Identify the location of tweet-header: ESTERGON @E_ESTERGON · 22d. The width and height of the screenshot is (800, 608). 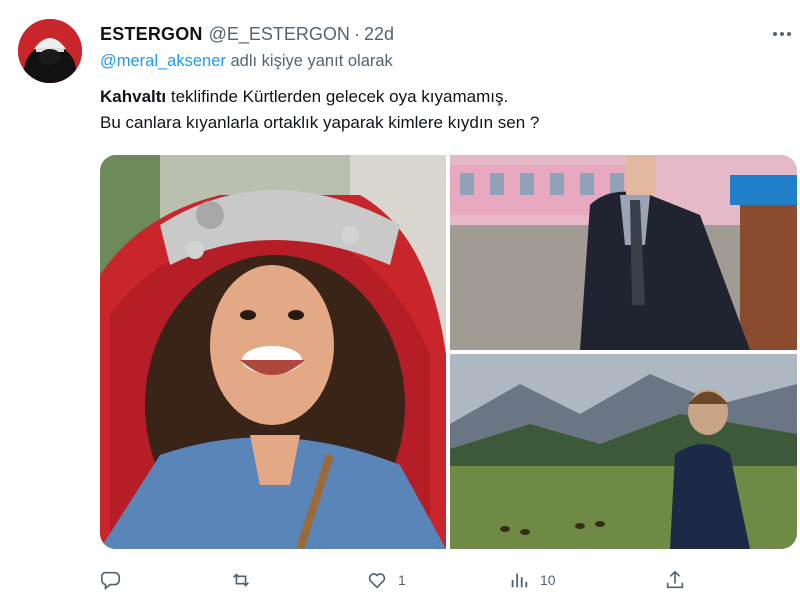
(247, 34).